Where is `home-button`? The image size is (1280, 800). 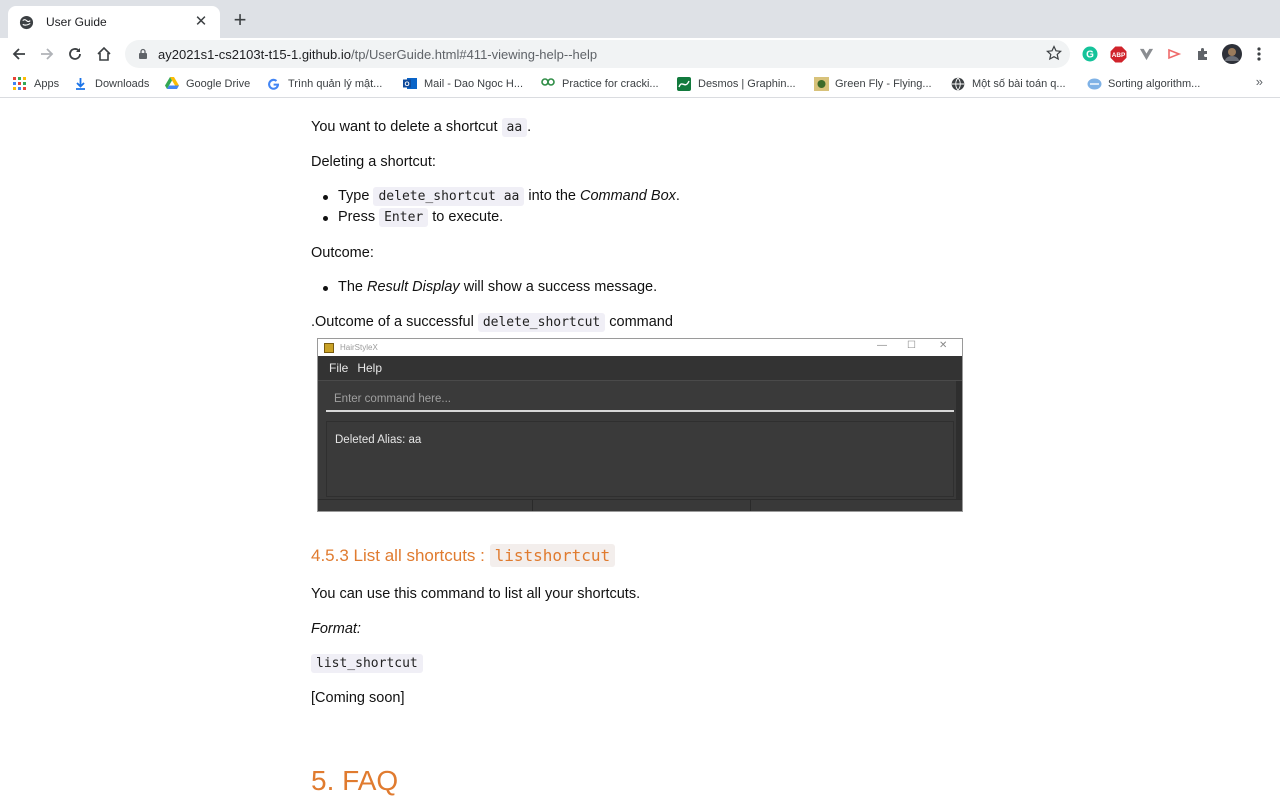 home-button is located at coordinates (104, 54).